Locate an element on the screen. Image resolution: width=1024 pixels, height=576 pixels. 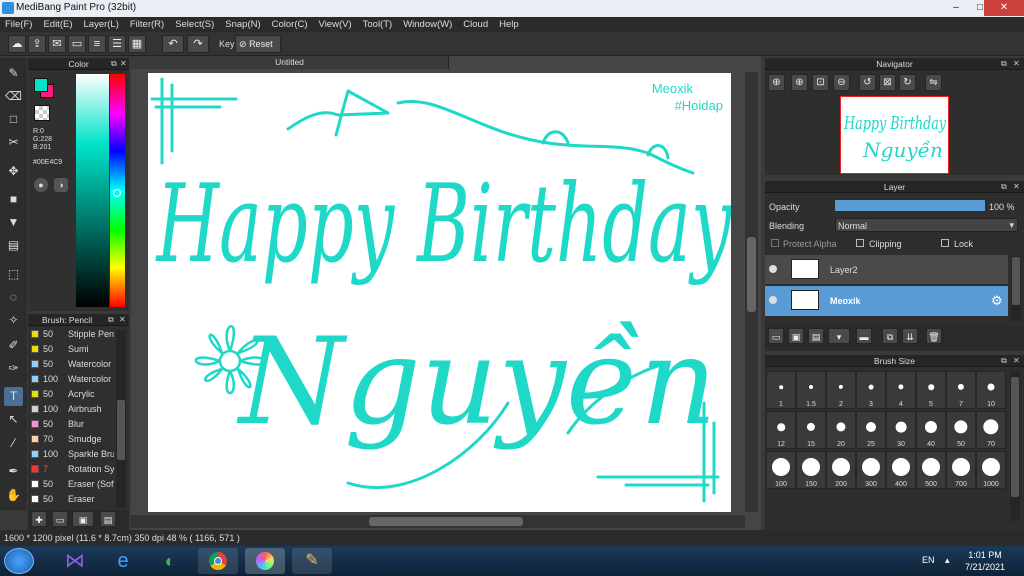
brush-size-option: 5 is located at coordinates (931, 390).